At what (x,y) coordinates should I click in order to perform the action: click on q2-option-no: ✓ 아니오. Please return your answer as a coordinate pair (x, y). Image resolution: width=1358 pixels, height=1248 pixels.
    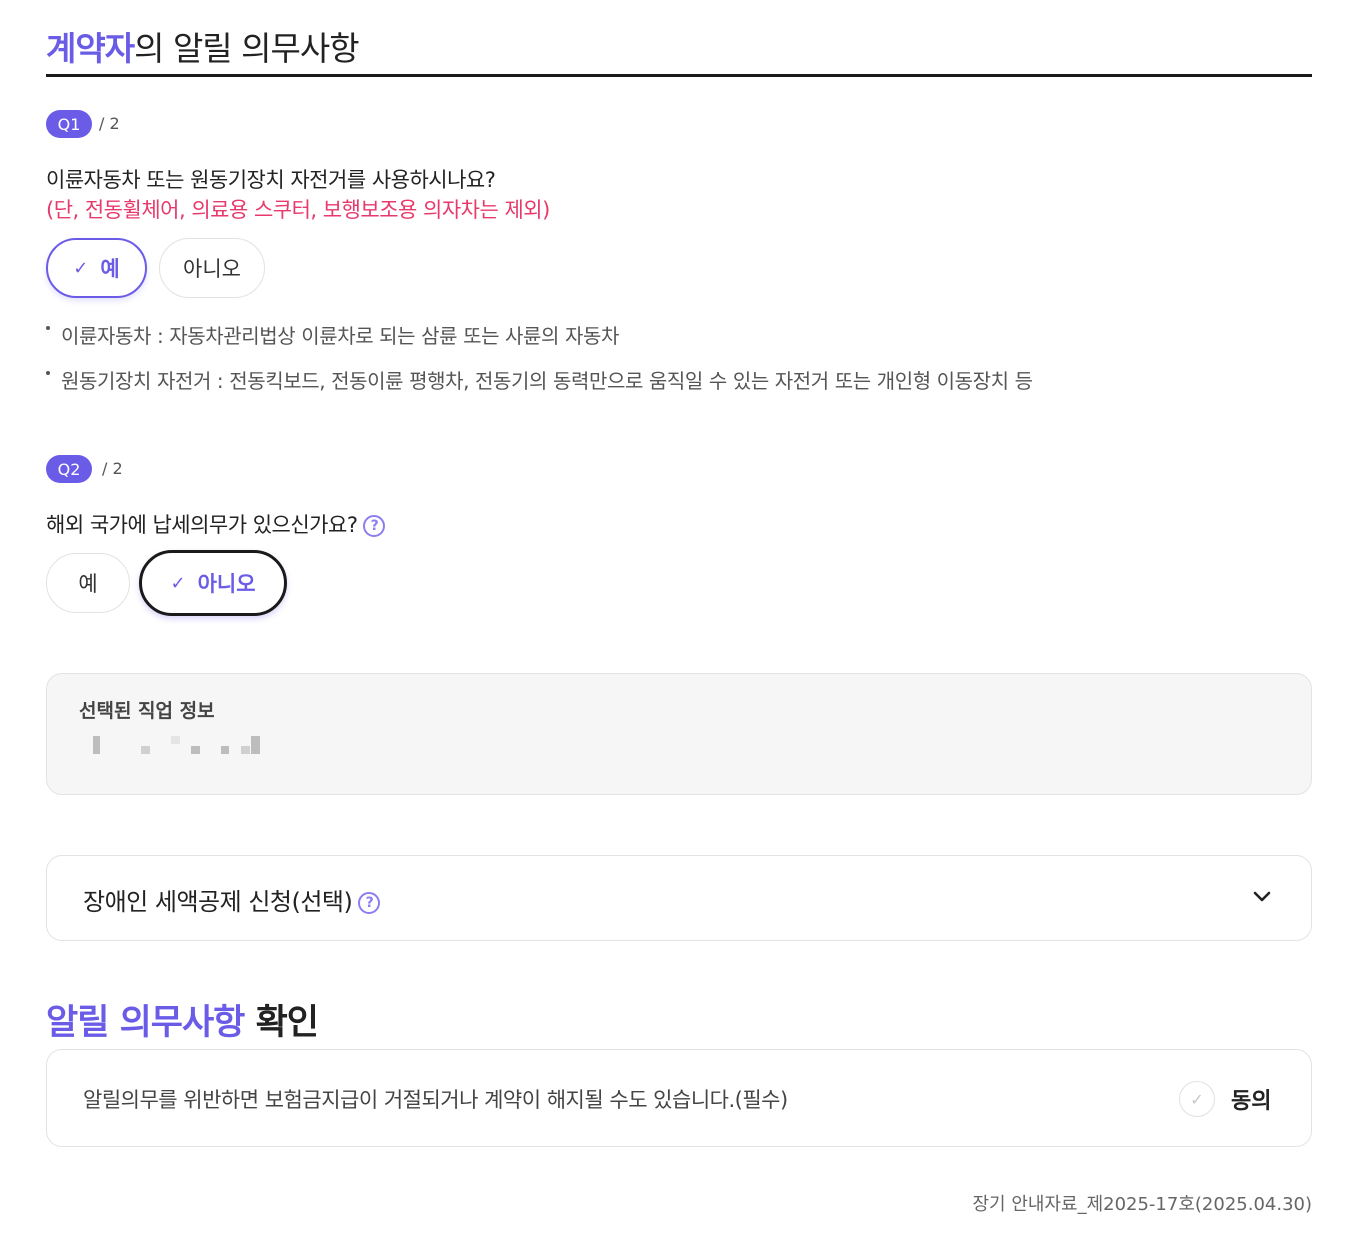
    Looking at the image, I should click on (213, 583).